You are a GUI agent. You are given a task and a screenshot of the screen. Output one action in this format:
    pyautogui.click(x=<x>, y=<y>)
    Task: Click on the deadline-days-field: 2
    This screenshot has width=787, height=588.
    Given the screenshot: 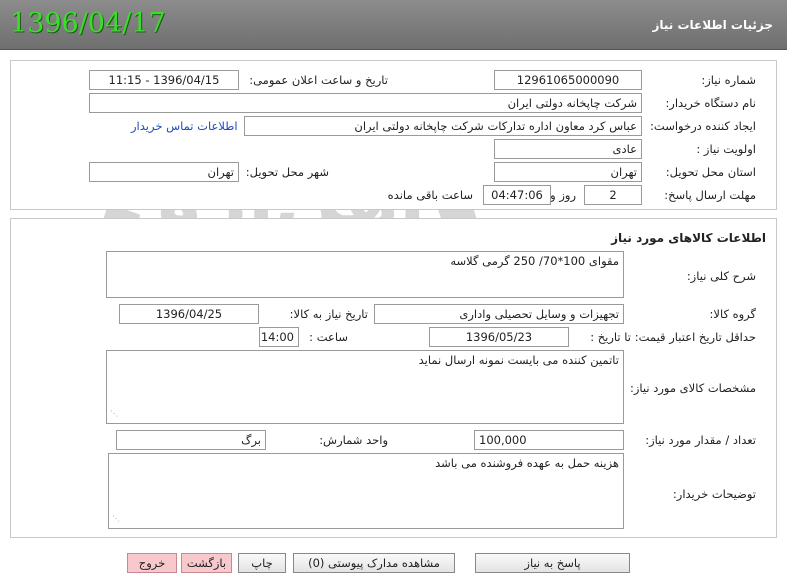 What is the action you would take?
    pyautogui.click(x=613, y=195)
    